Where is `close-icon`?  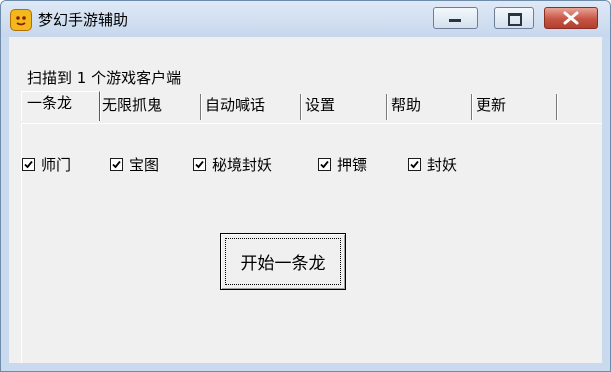 close-icon is located at coordinates (571, 18).